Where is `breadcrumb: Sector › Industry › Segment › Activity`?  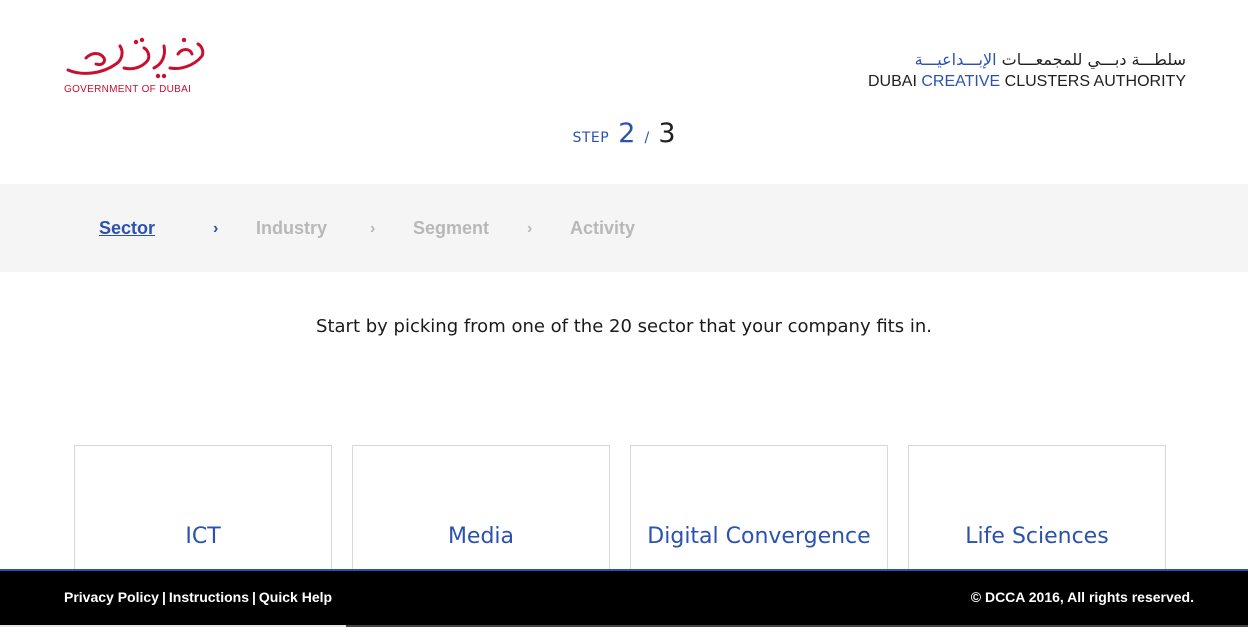 breadcrumb: Sector › Industry › Segment › Activity is located at coordinates (624, 228).